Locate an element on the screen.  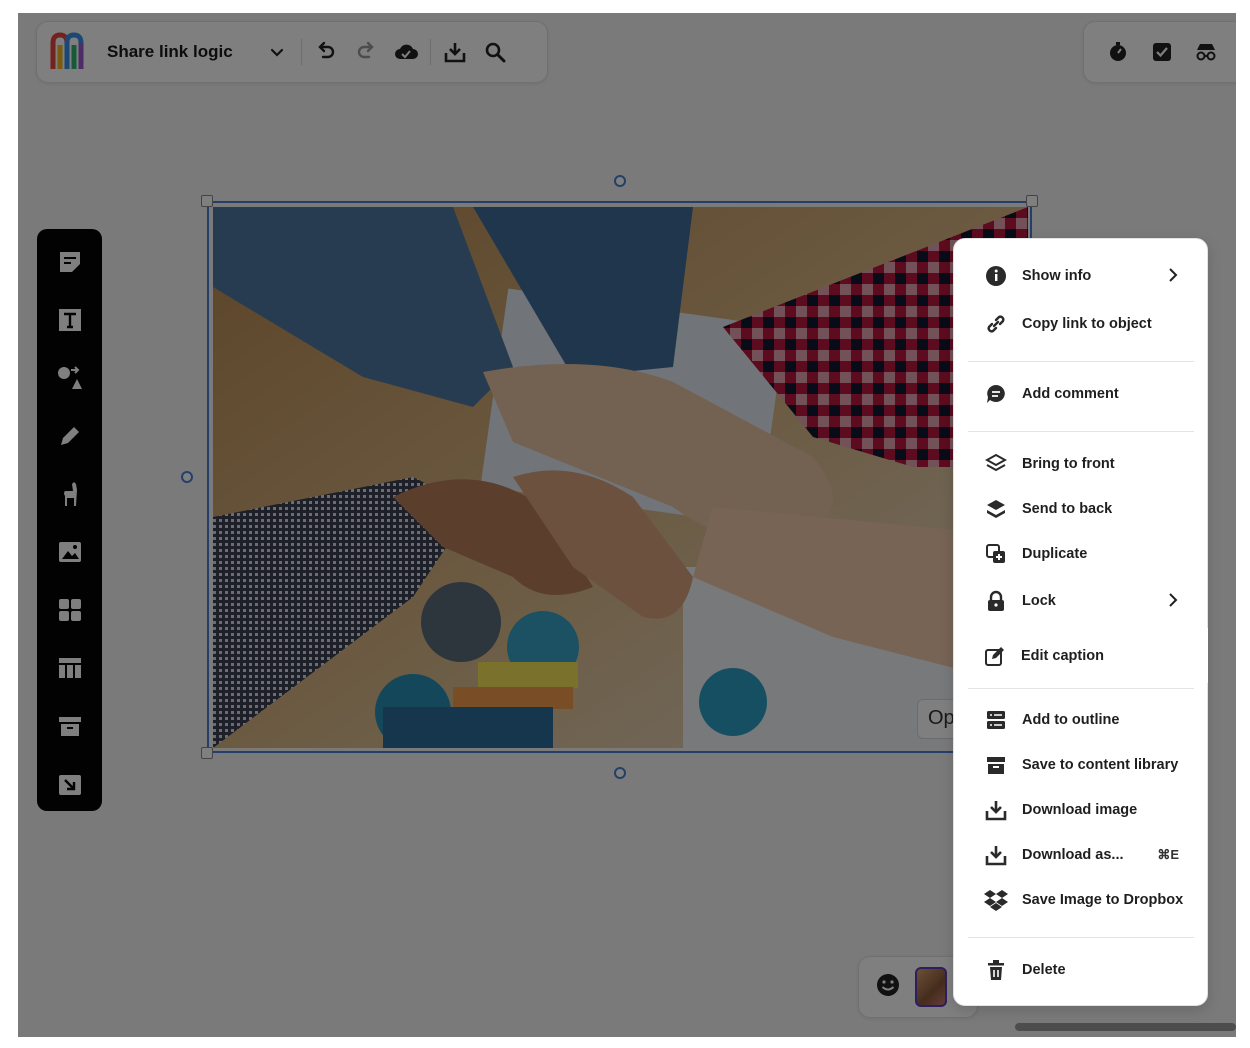
connector-handle-left is located at coordinates (187, 477).